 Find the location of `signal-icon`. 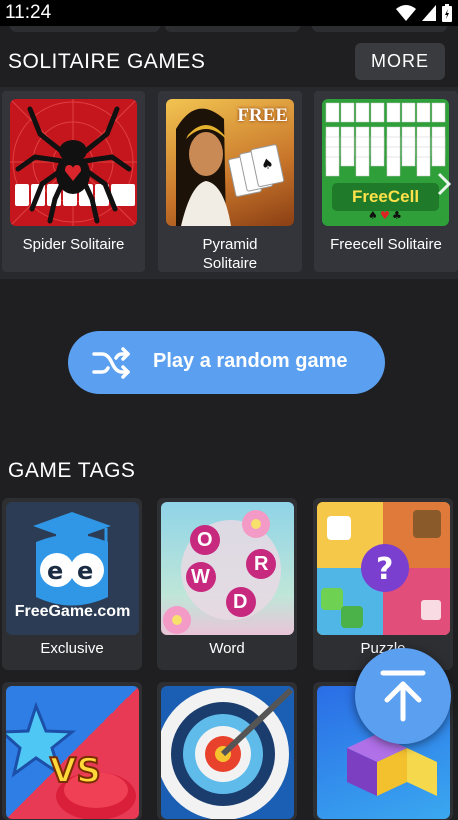

signal-icon is located at coordinates (429, 13).